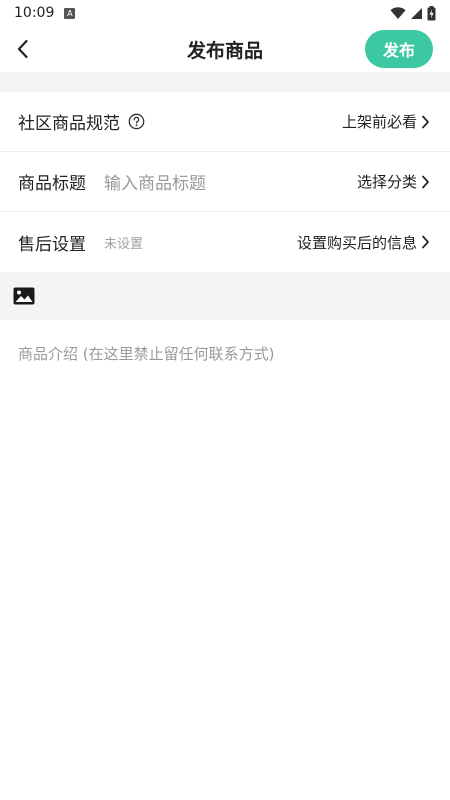  I want to click on must-read-link: 上架前必看, so click(386, 121).